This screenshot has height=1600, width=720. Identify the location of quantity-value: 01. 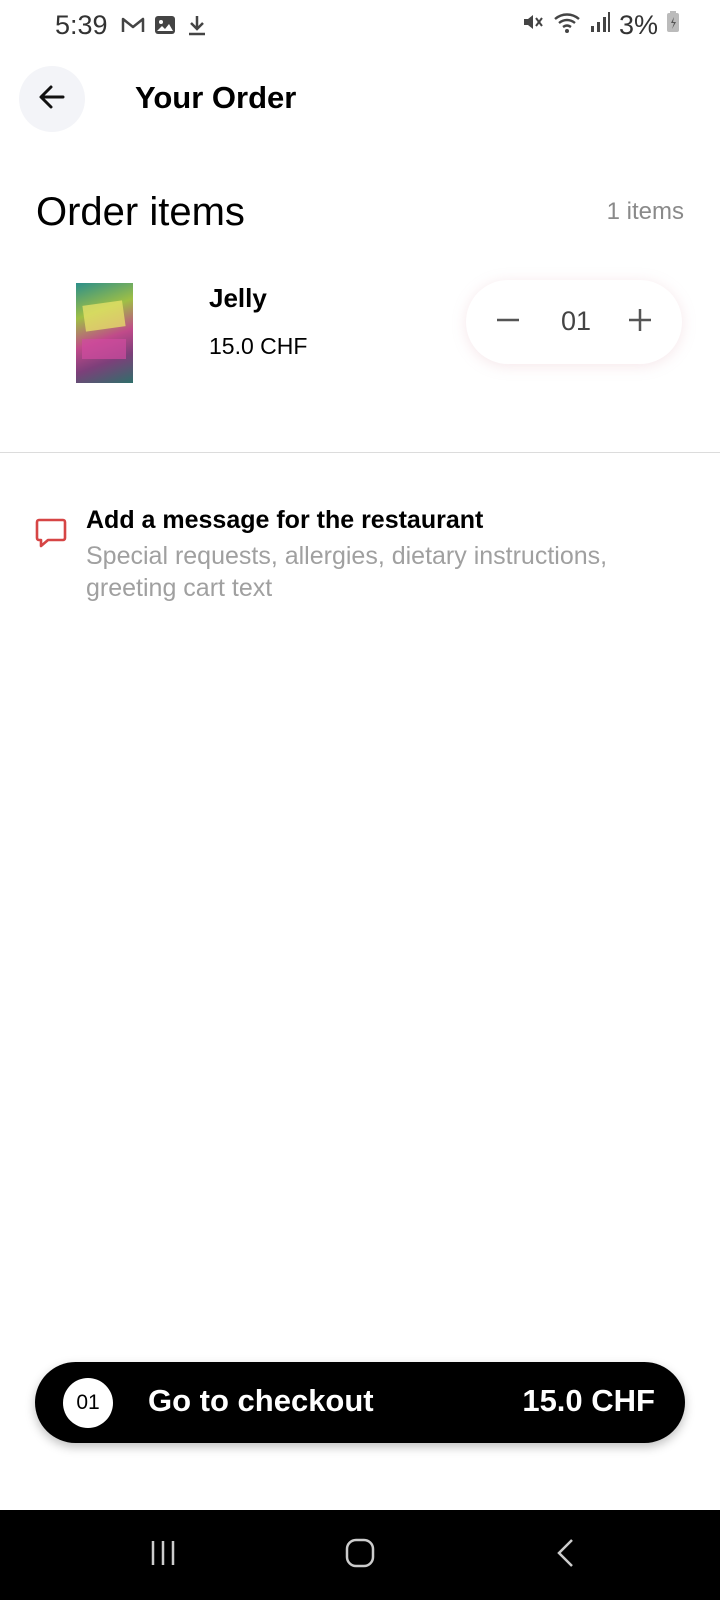
(576, 321).